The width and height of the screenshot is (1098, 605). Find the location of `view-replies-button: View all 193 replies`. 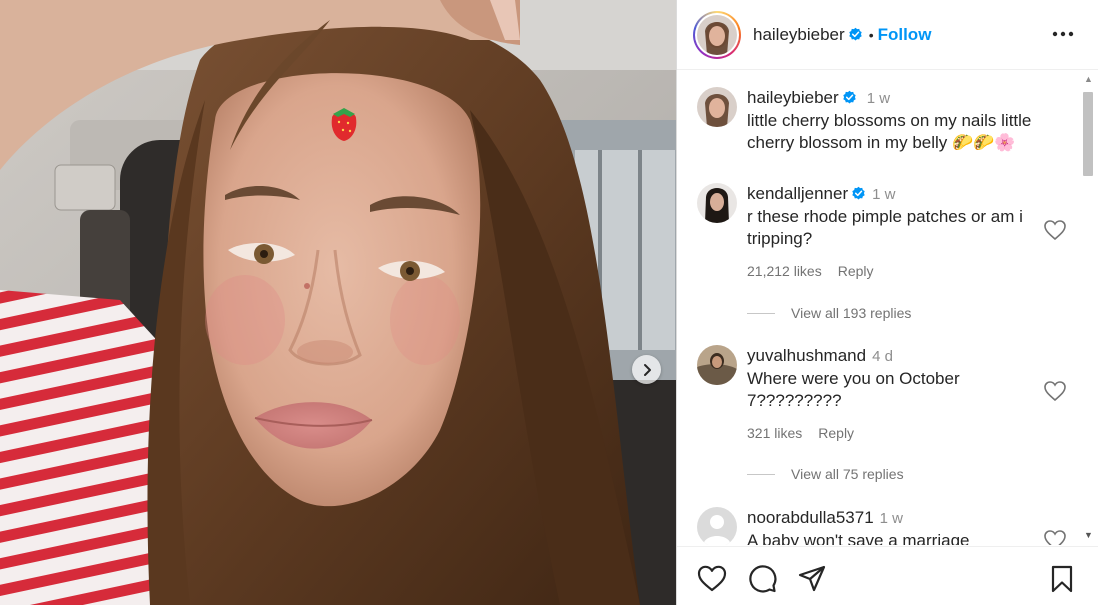

view-replies-button: View all 193 replies is located at coordinates (829, 313).